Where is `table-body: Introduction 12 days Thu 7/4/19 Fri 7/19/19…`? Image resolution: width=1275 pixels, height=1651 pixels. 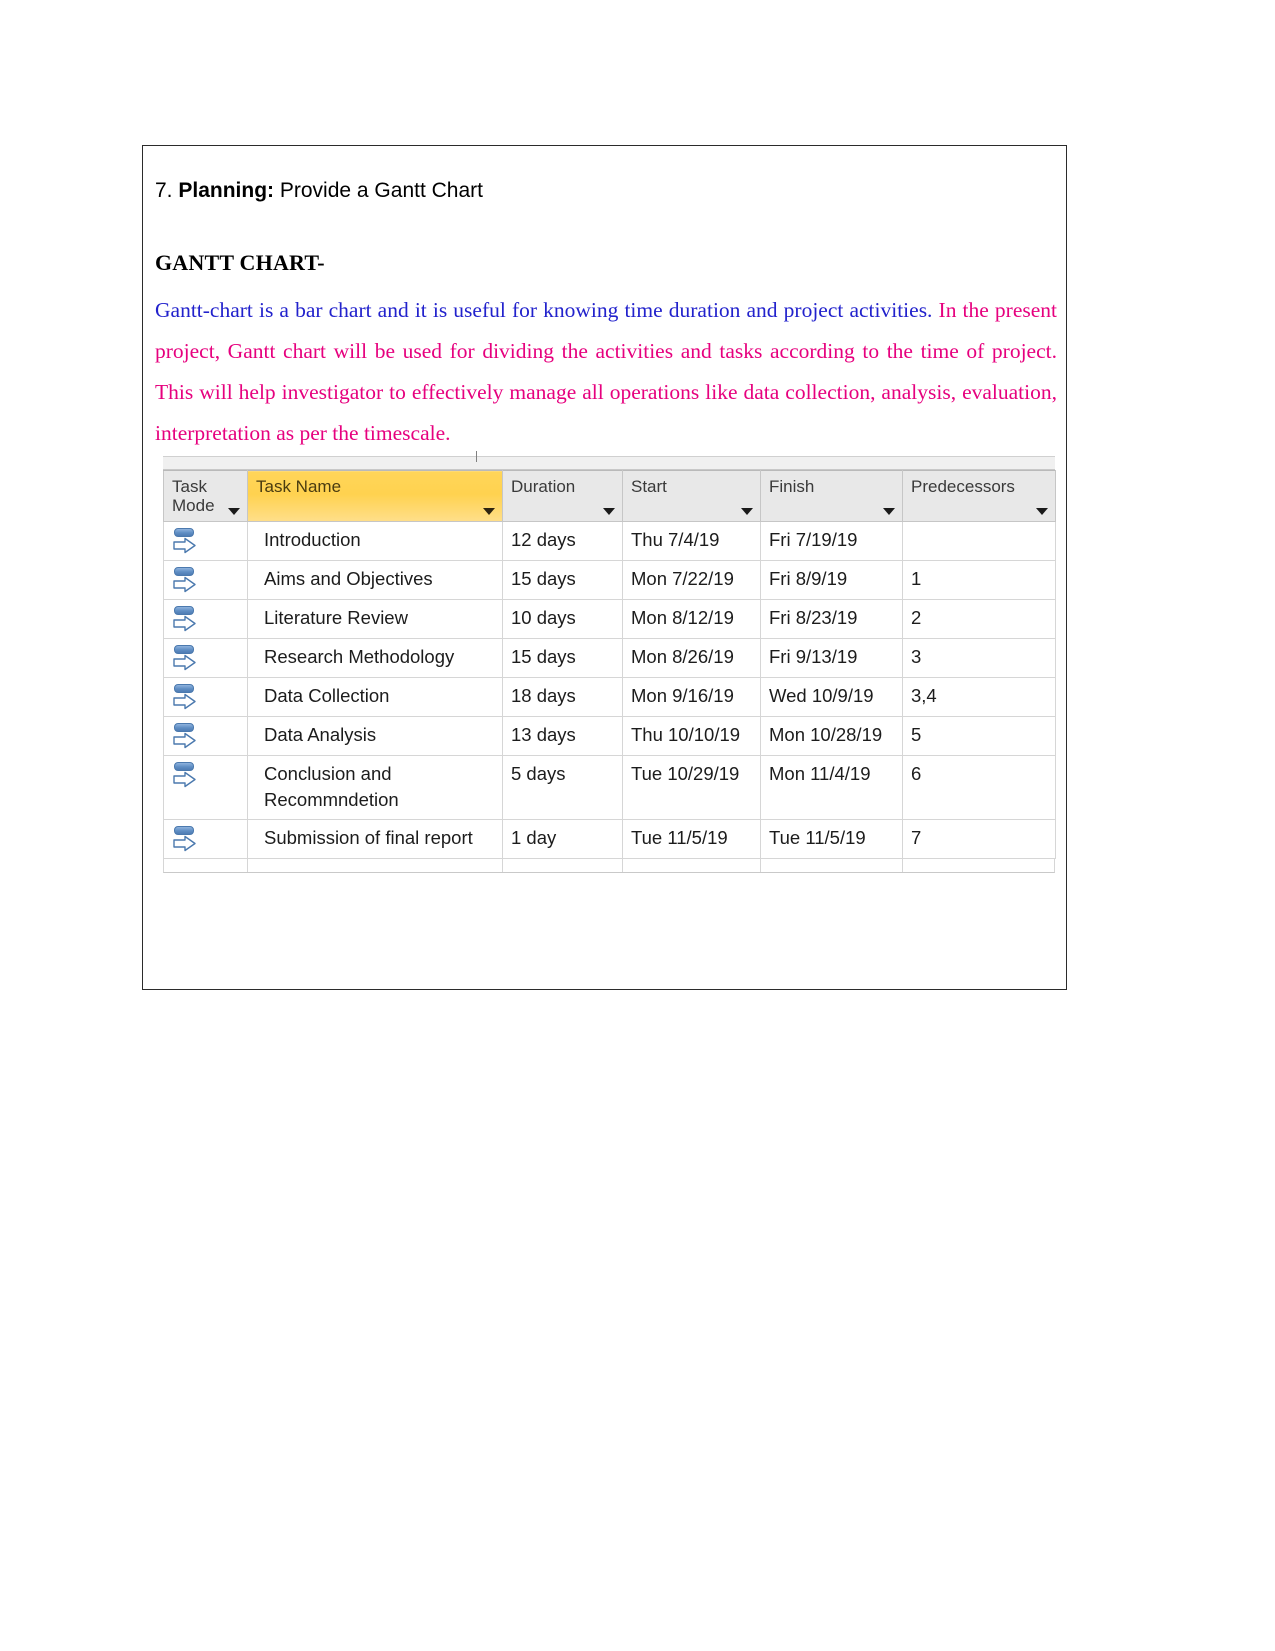
table-body: Introduction 12 days Thu 7/4/19 Fri 7/19/19… is located at coordinates (609, 690).